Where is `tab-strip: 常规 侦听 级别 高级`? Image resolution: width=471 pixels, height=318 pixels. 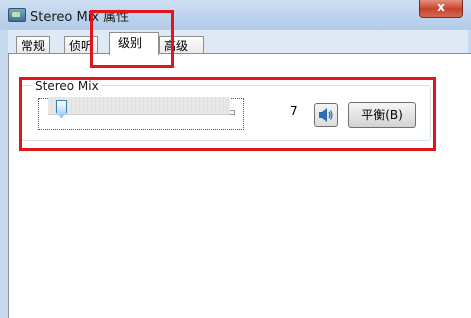
tab-strip: 常规 侦听 级别 高级 is located at coordinates (241, 42).